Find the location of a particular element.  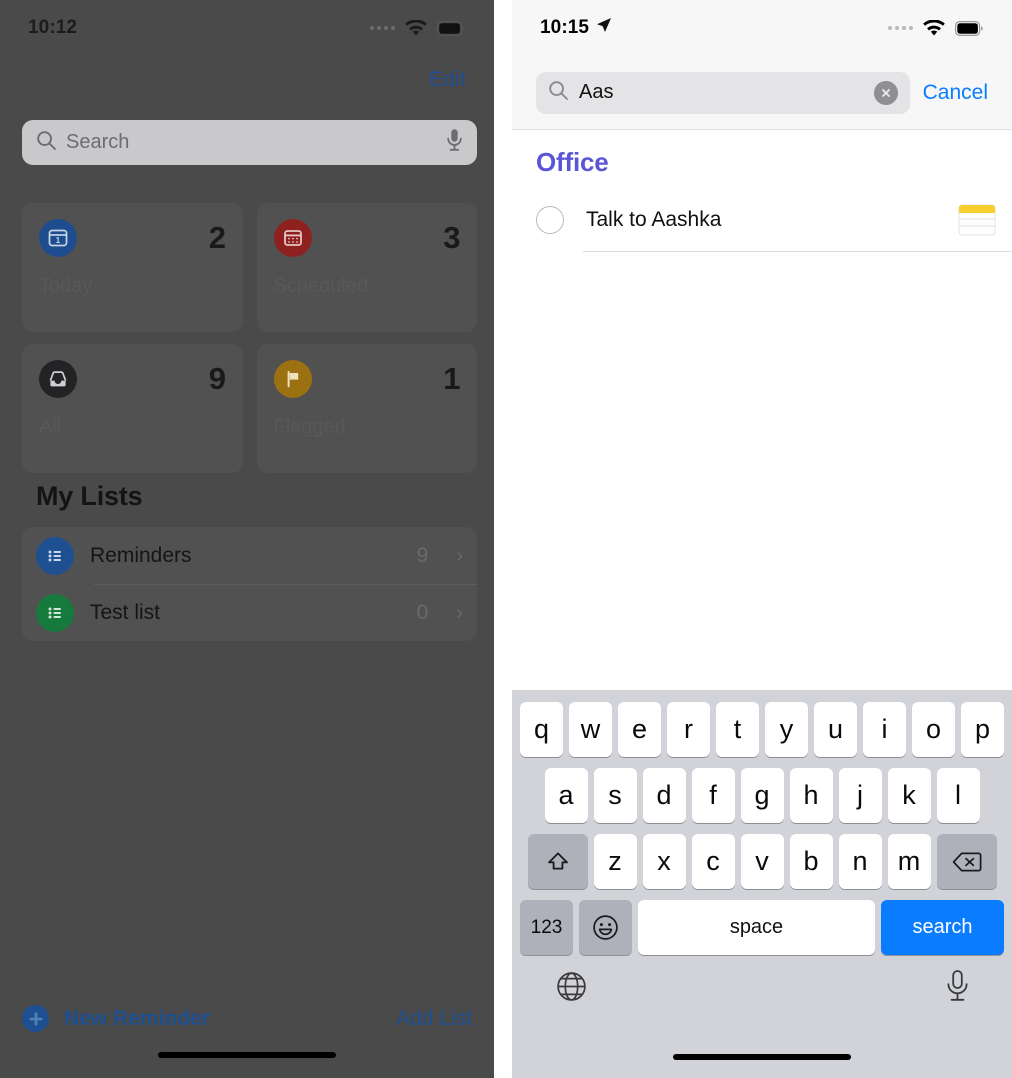

emoji-smiley-icon is located at coordinates (605, 927).